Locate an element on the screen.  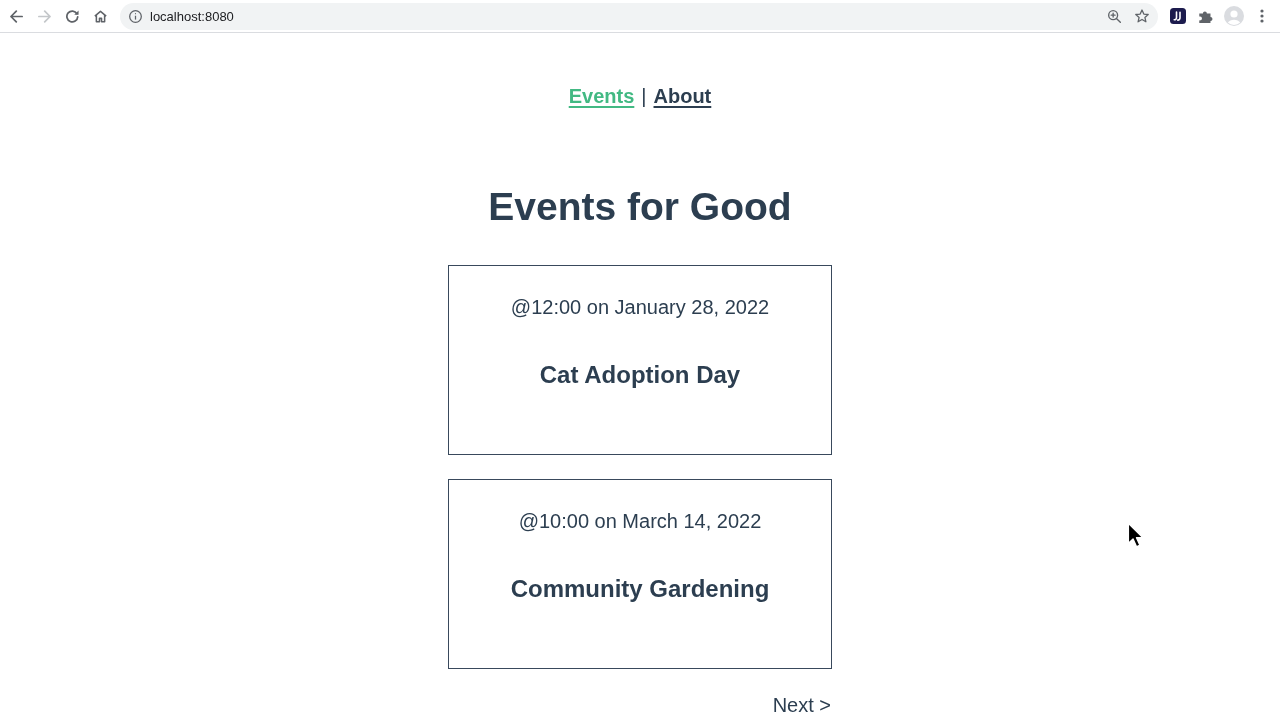
star-icon is located at coordinates (1142, 16).